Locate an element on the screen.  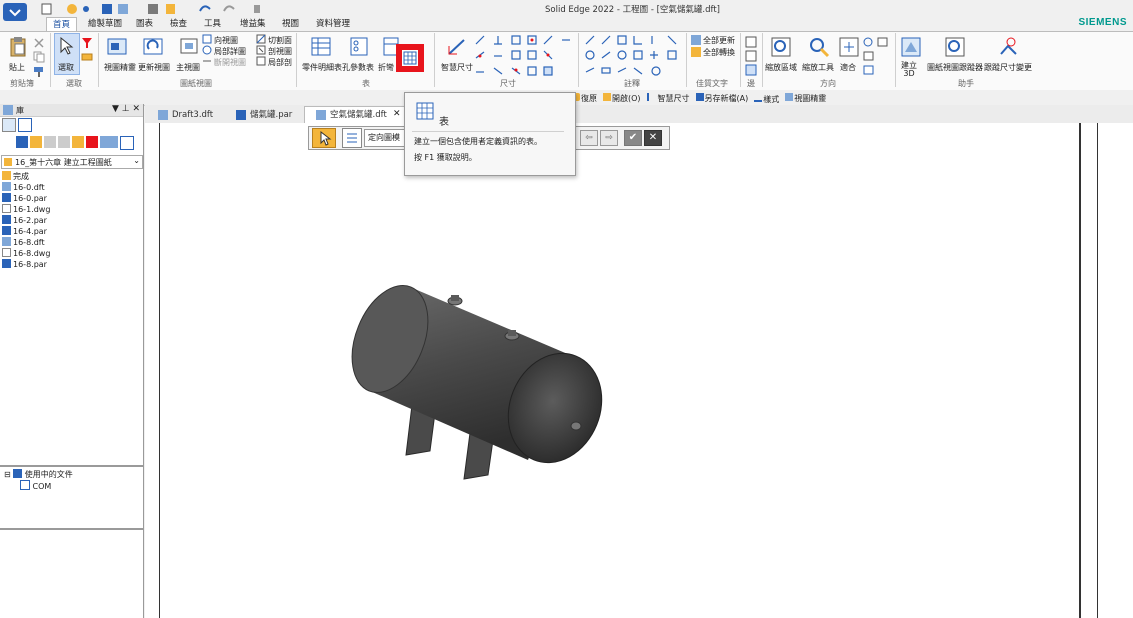
list-item: 16-1.dwg is located at coordinates (26, 209).